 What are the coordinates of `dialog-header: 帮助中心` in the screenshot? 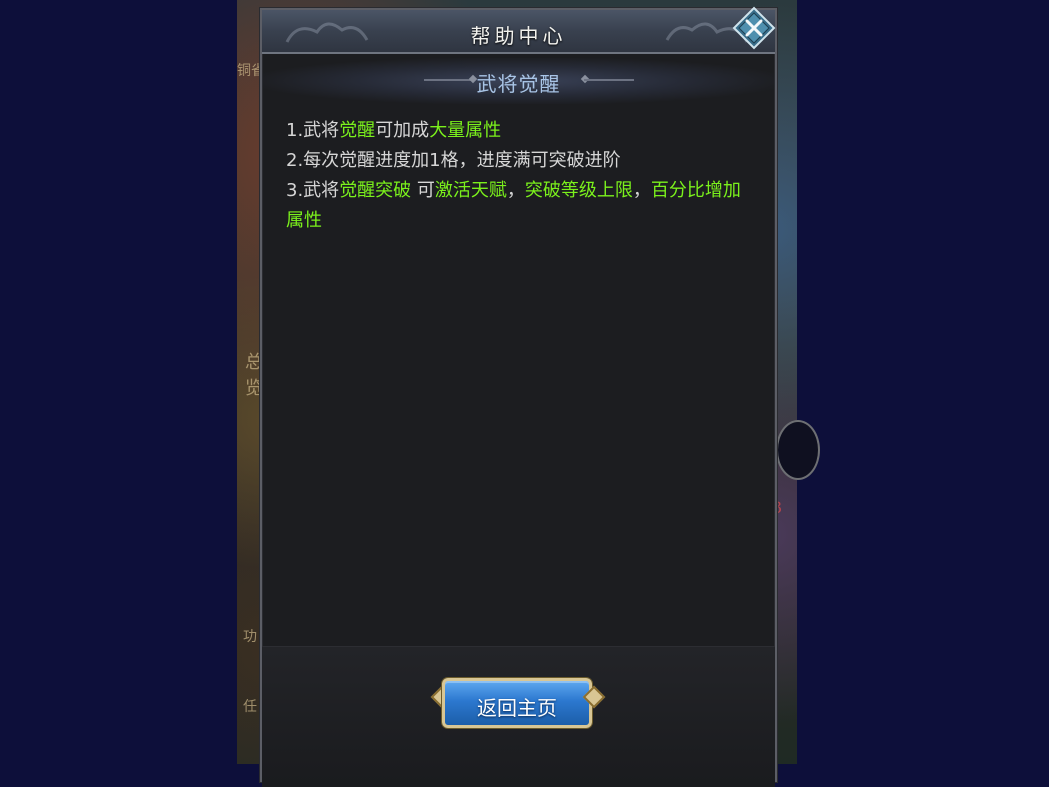 It's located at (518, 32).